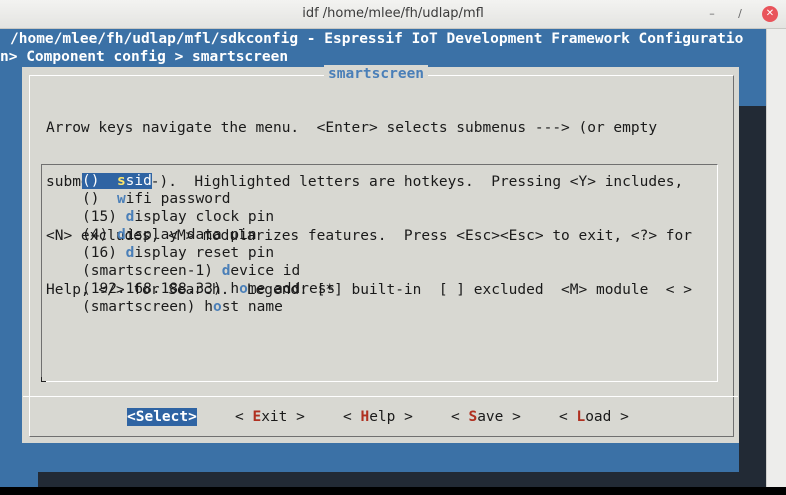 Image resolution: width=786 pixels, height=495 pixels. I want to click on window-title: idf /home/mlee/fh/udlap/mfl, so click(393, 13).